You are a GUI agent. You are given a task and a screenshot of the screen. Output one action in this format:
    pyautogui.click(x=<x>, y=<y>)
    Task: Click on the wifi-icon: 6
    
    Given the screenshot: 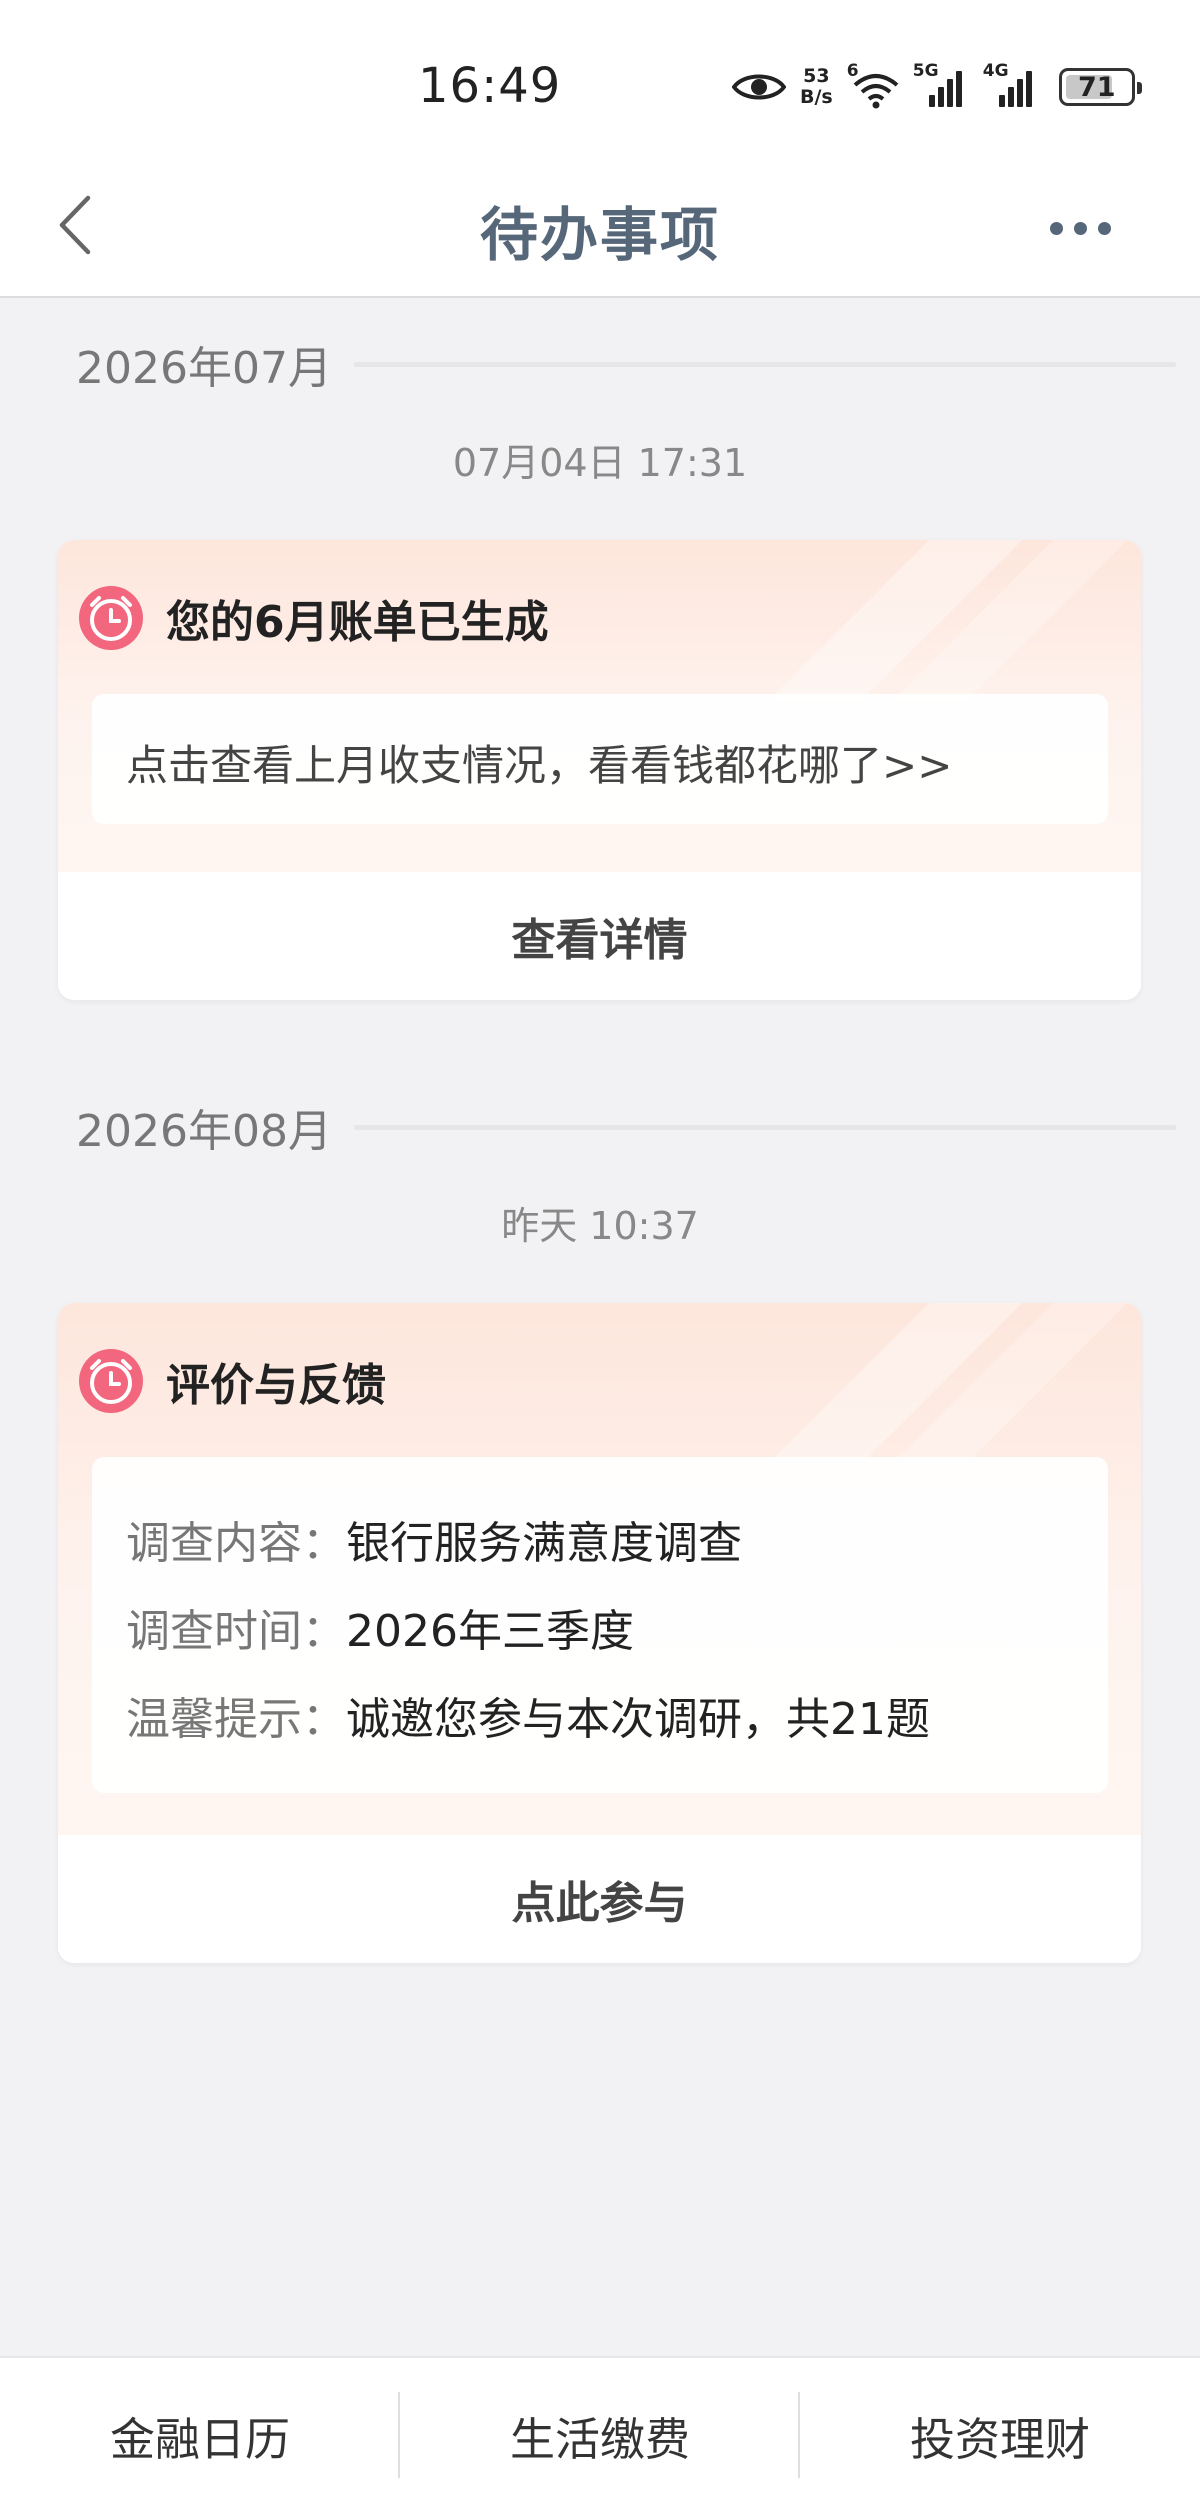 What is the action you would take?
    pyautogui.click(x=873, y=85)
    